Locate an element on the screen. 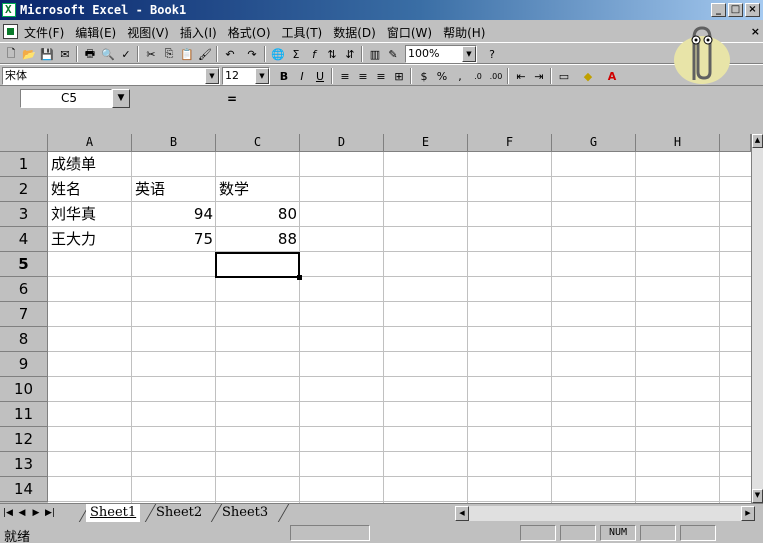 The image size is (763, 543). column-header-d: D is located at coordinates (342, 143).